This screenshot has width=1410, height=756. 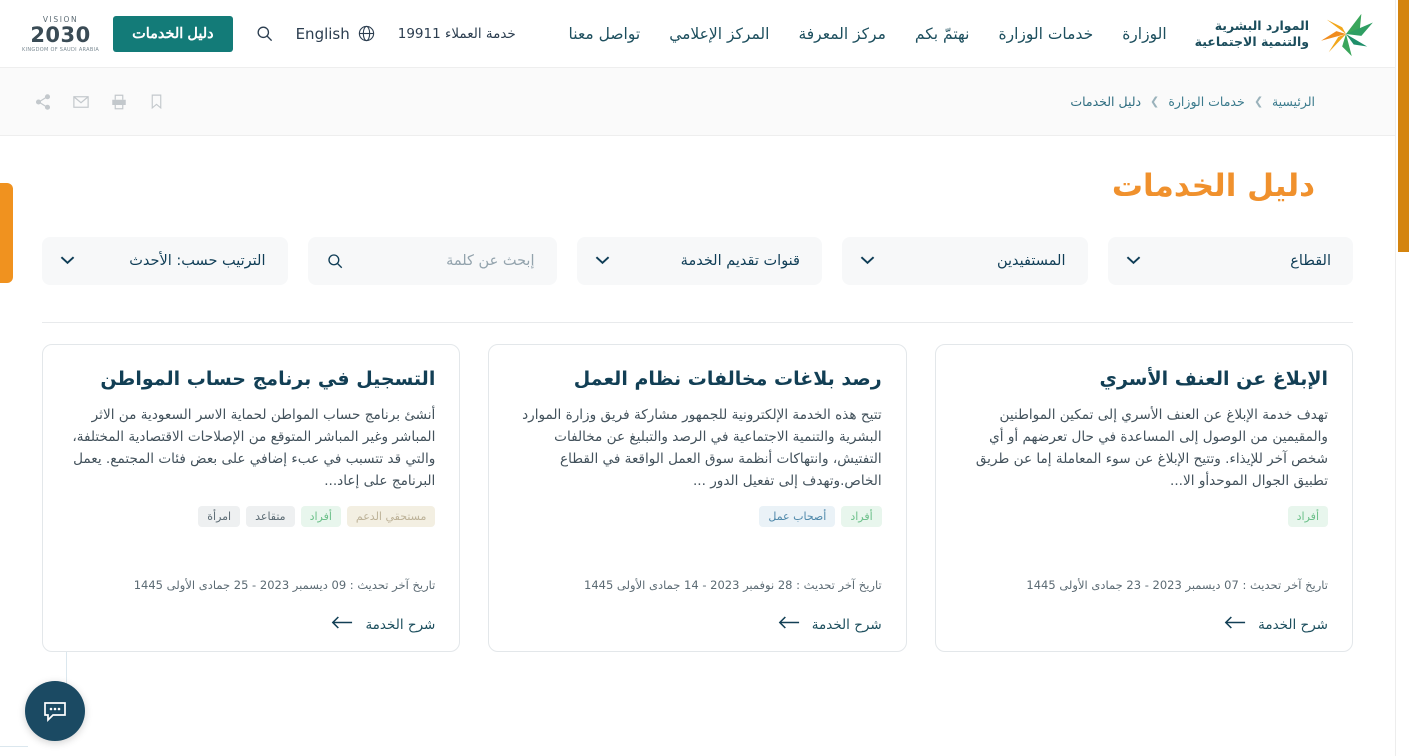 What do you see at coordinates (697, 185) in the screenshot?
I see `hero-section: دليل الخدمات` at bounding box center [697, 185].